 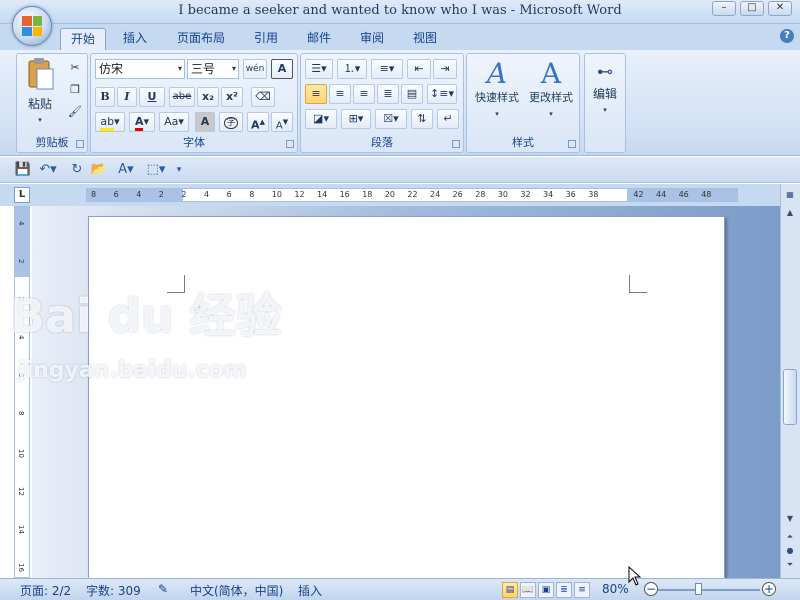 What do you see at coordinates (546, 590) in the screenshot?
I see `web-layout-icon: ▣` at bounding box center [546, 590].